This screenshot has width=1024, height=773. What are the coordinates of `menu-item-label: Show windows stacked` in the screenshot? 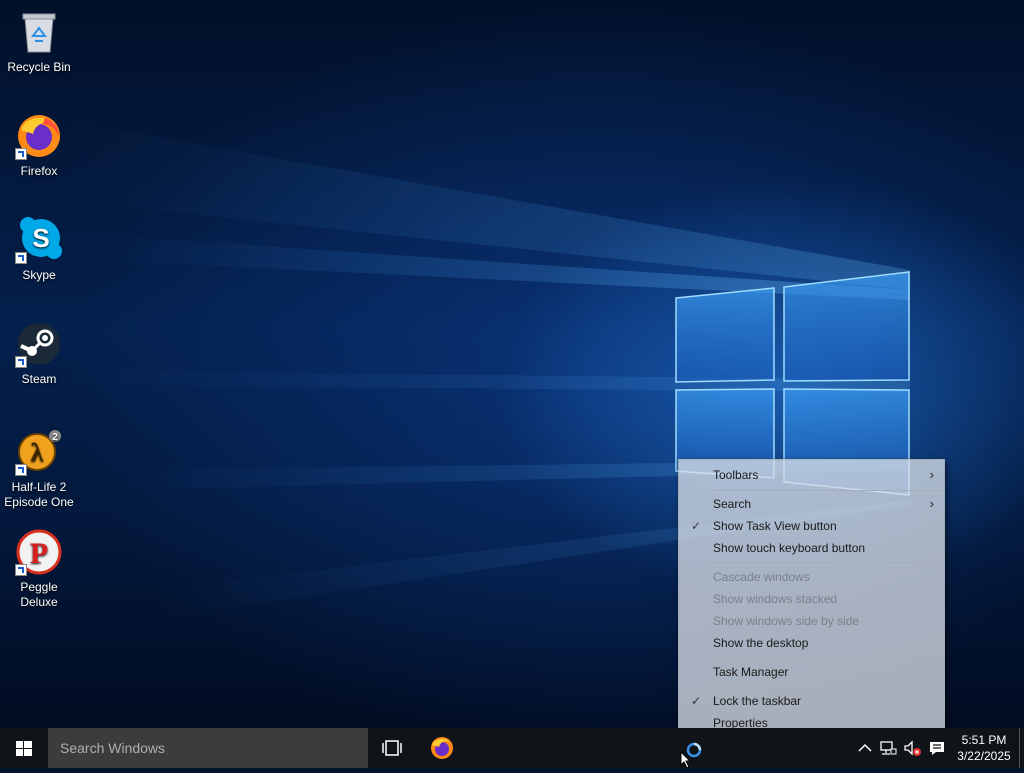 It's located at (775, 599).